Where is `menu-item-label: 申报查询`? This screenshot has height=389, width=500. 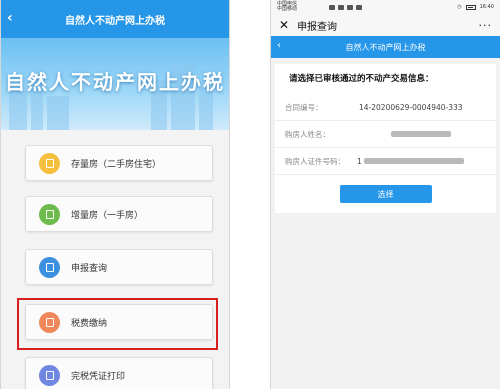
menu-item-label: 申报查询 is located at coordinates (89, 268).